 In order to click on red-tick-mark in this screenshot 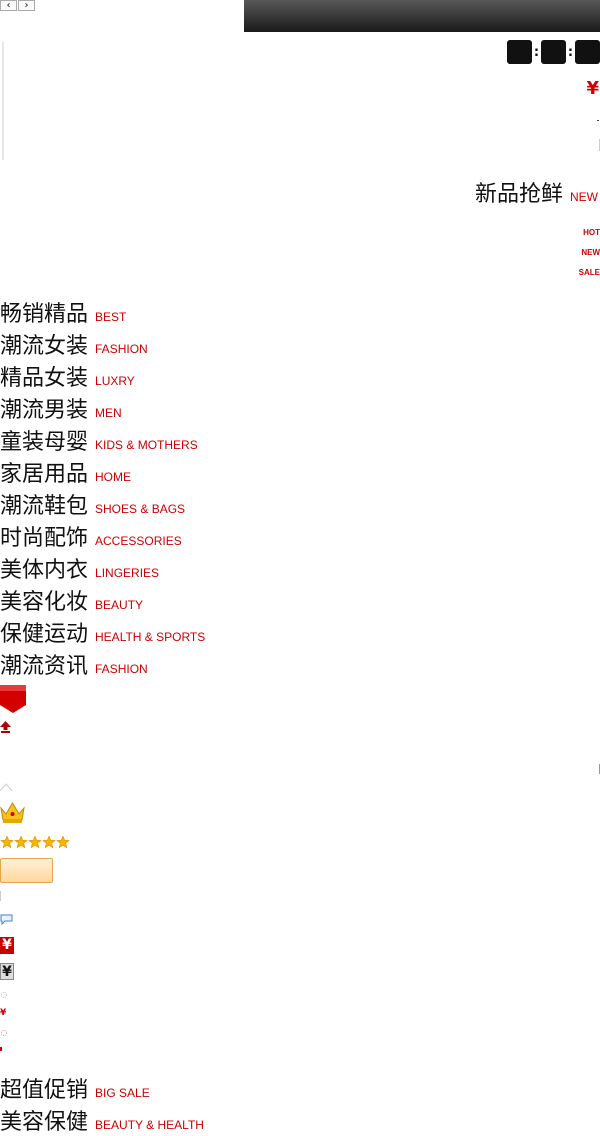, I will do `click(1, 1049)`.